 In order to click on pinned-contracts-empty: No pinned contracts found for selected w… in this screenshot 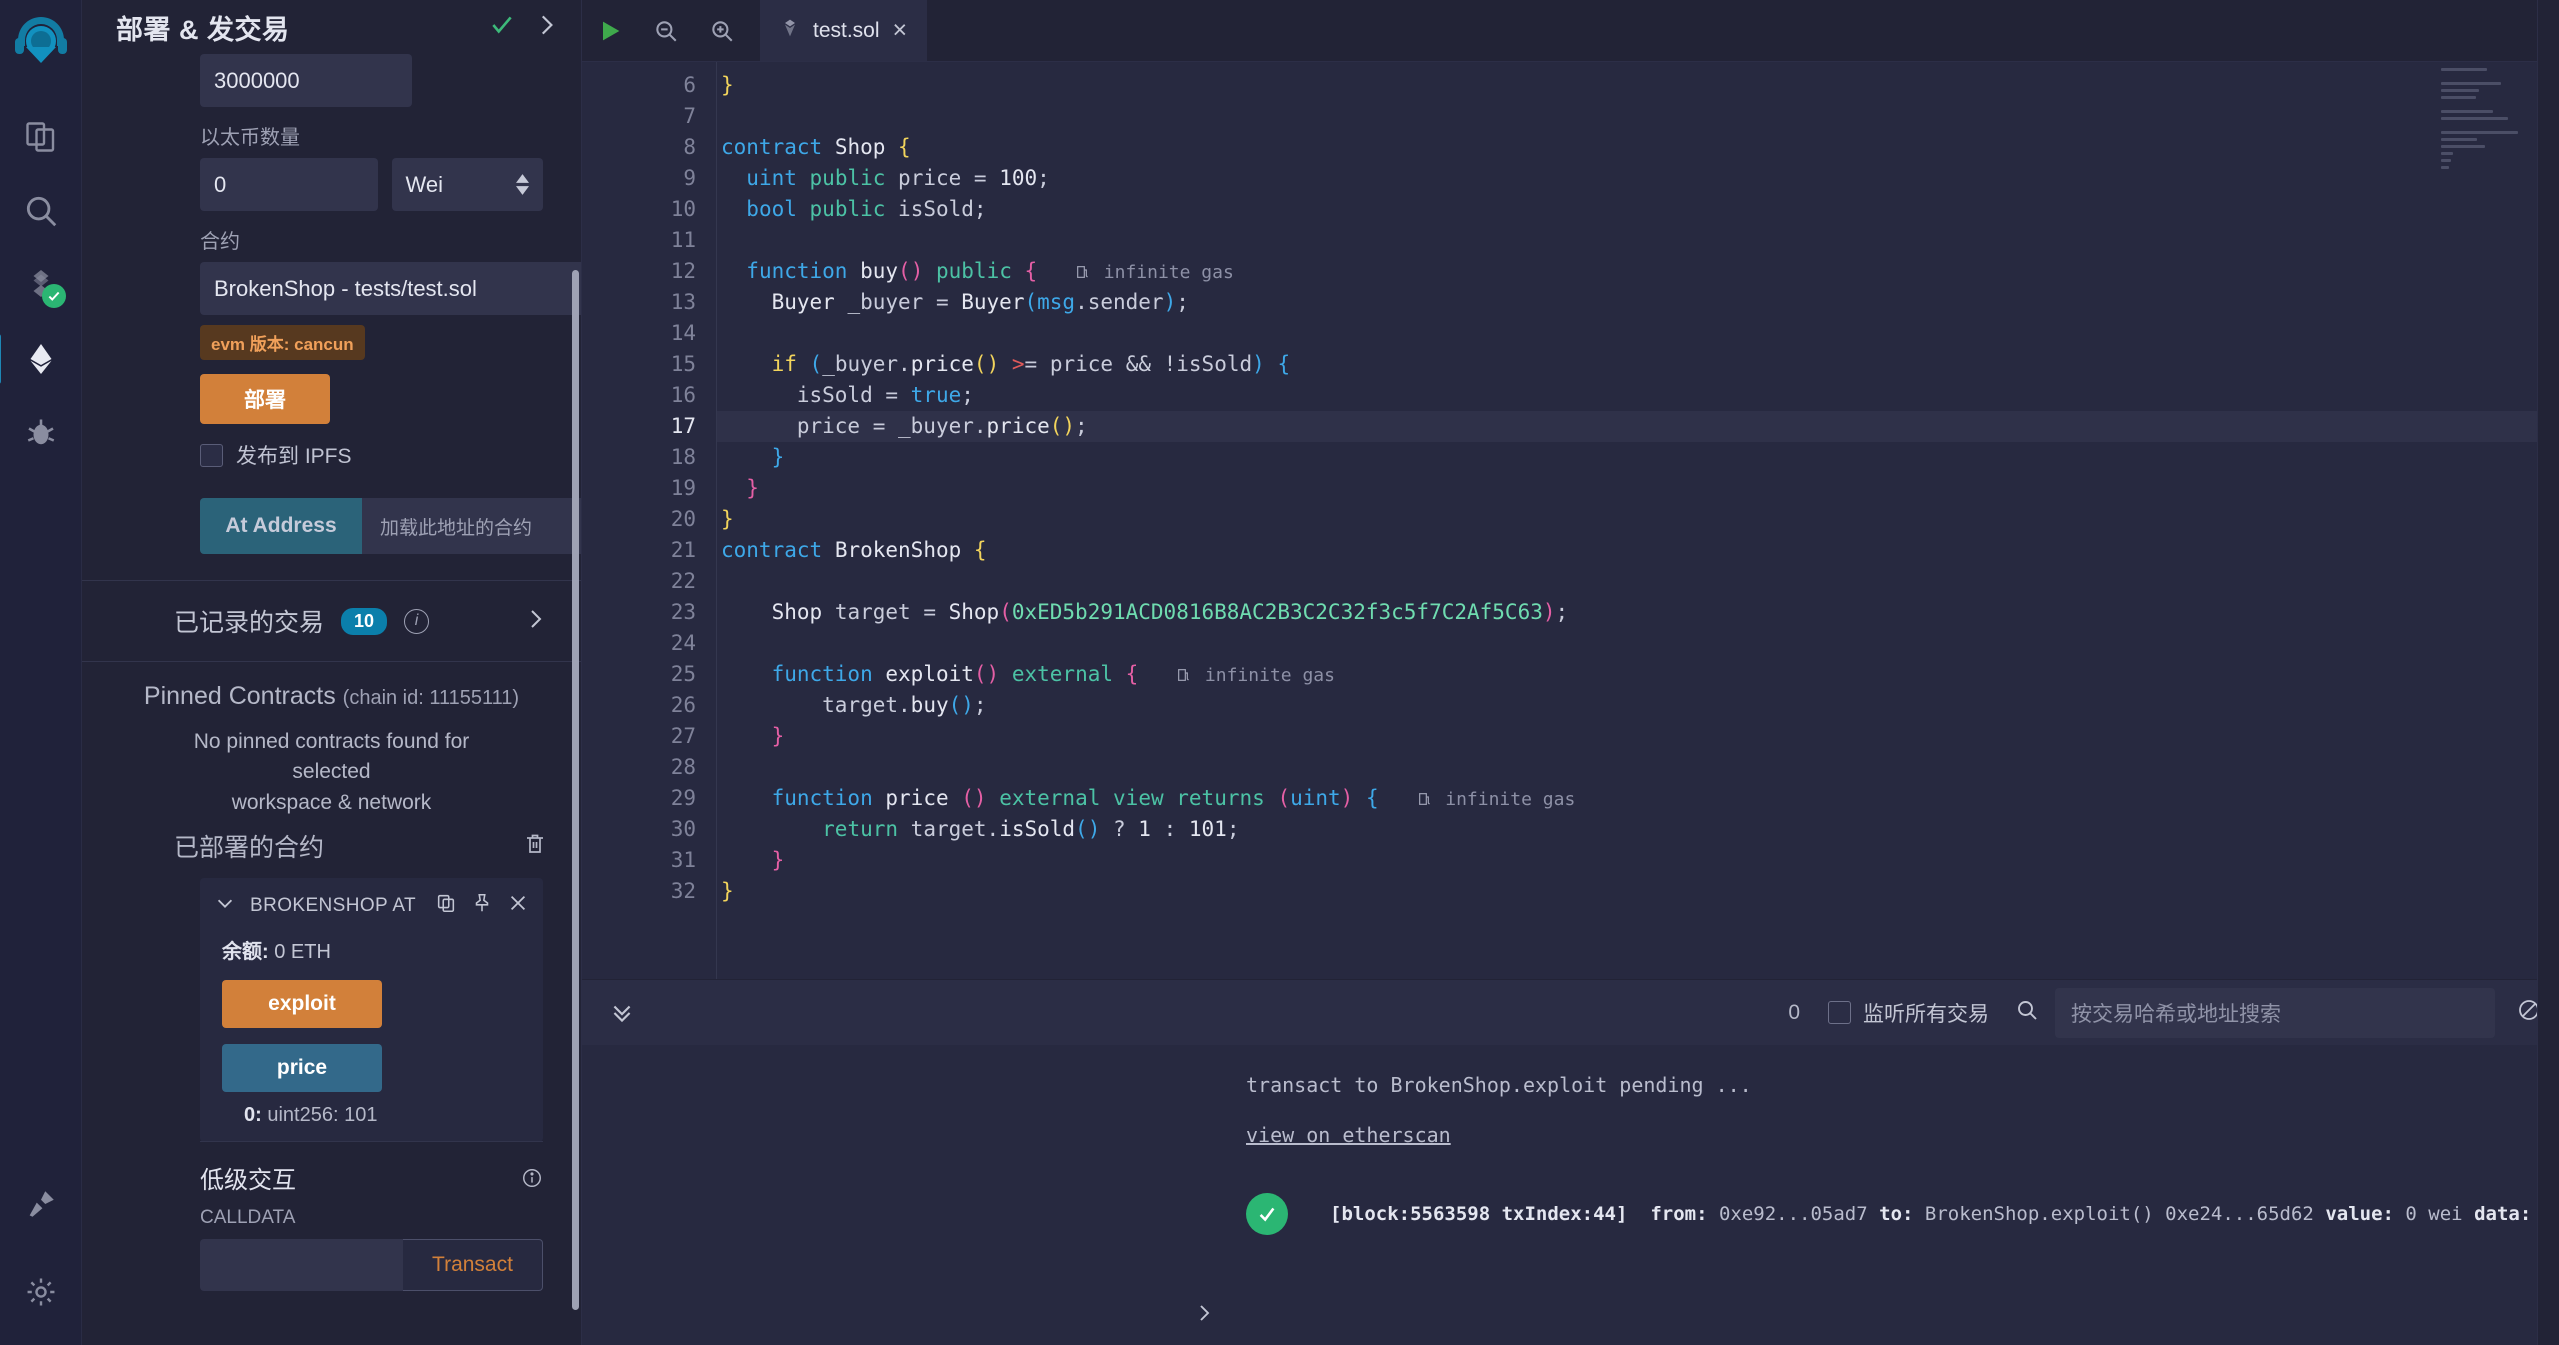, I will do `click(331, 764)`.